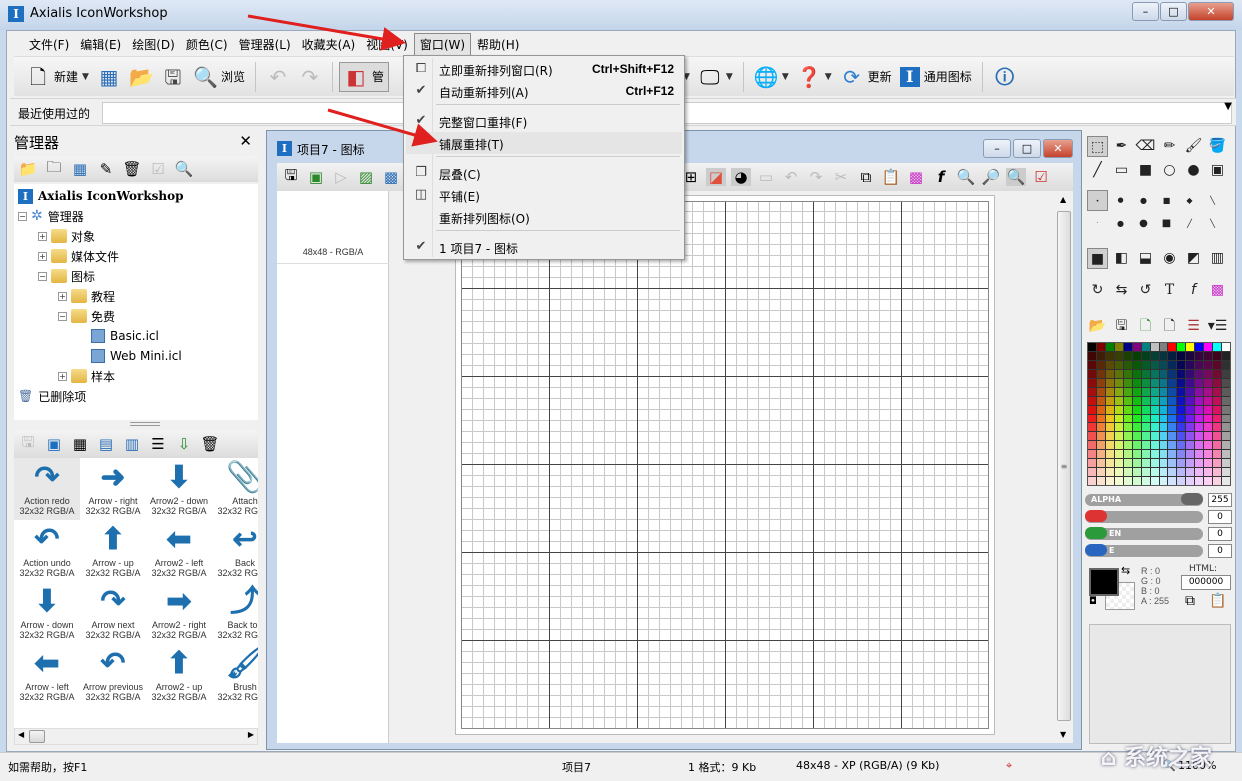 This screenshot has width=1242, height=781. I want to click on new-folder-icon: 🗀, so click(54, 169).